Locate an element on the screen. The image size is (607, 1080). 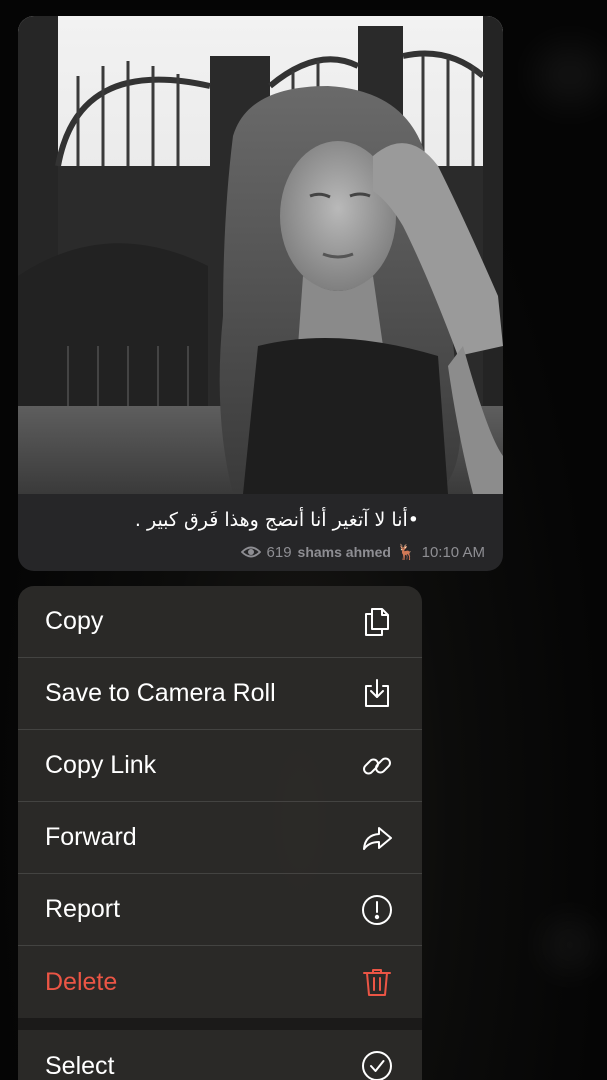
eye-icon is located at coordinates (250, 552).